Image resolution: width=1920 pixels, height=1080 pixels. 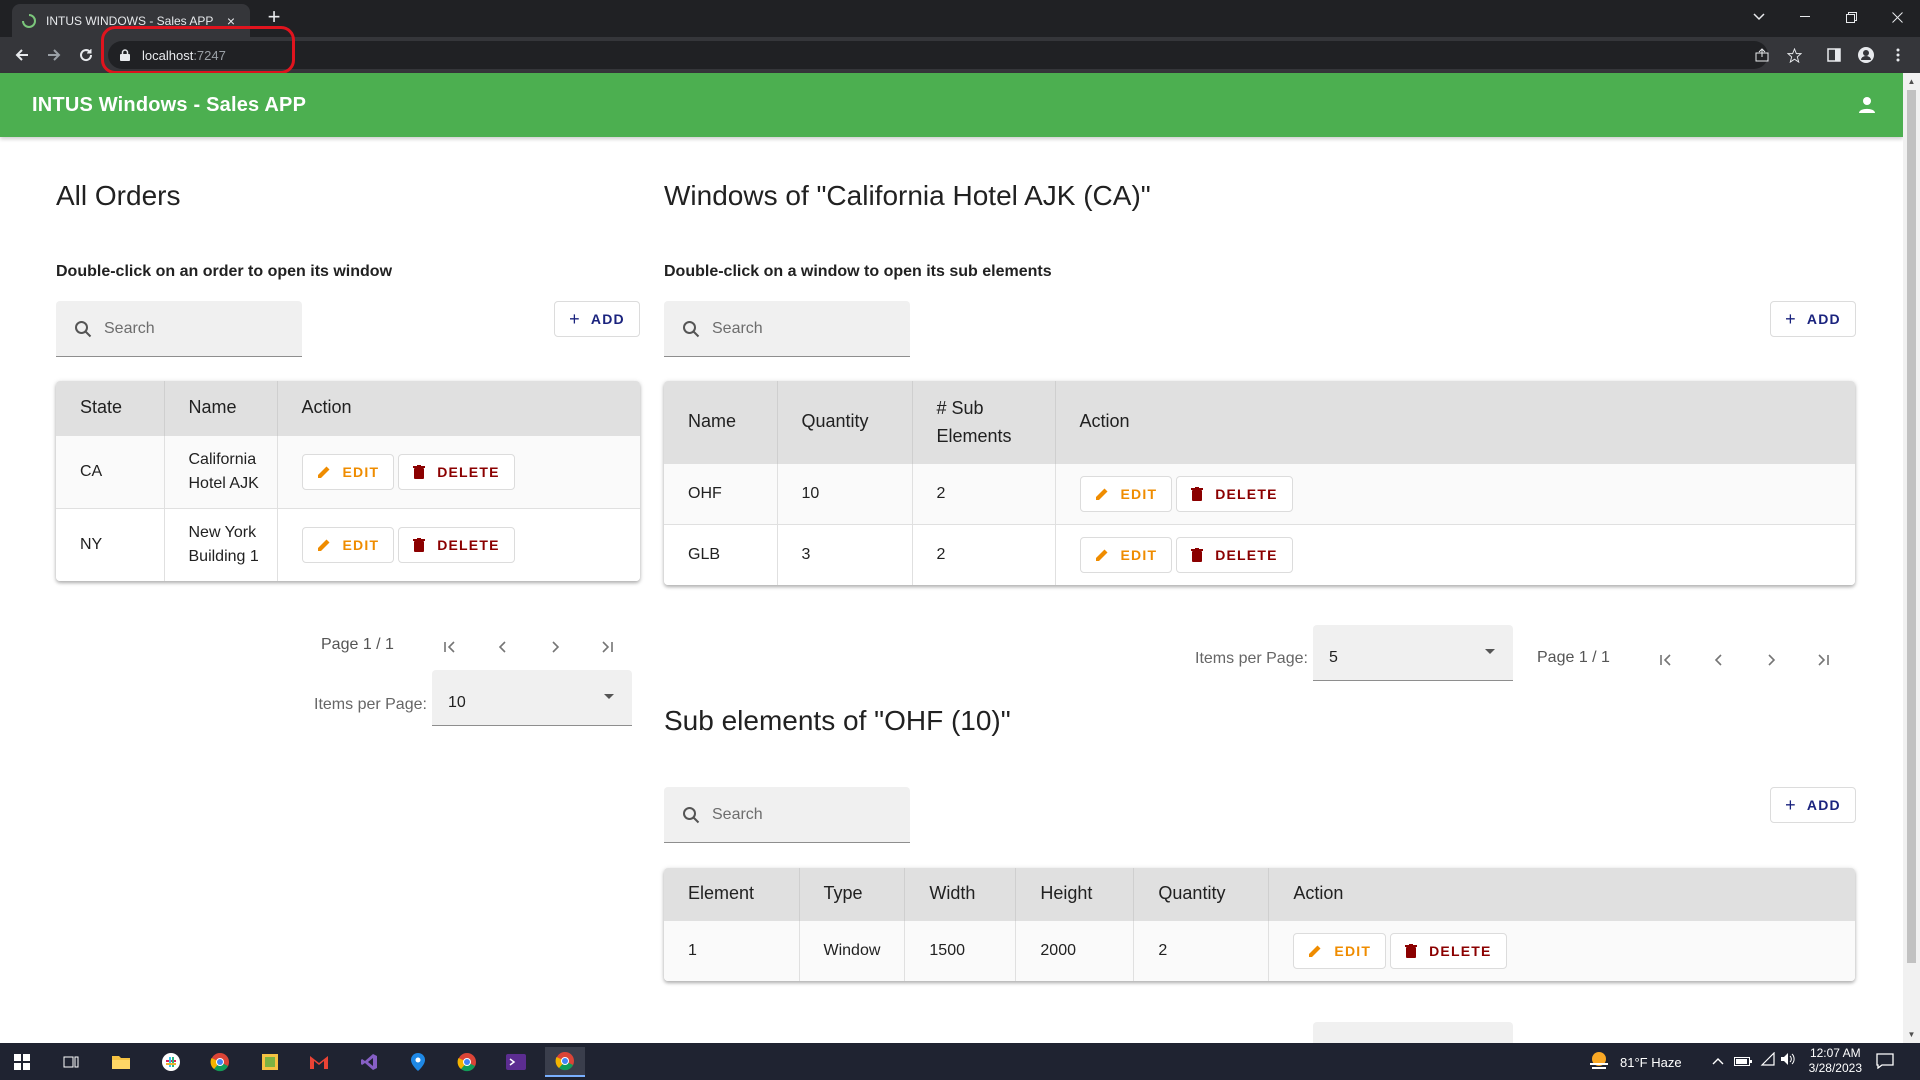 I want to click on type-cell: Window, so click(x=852, y=950).